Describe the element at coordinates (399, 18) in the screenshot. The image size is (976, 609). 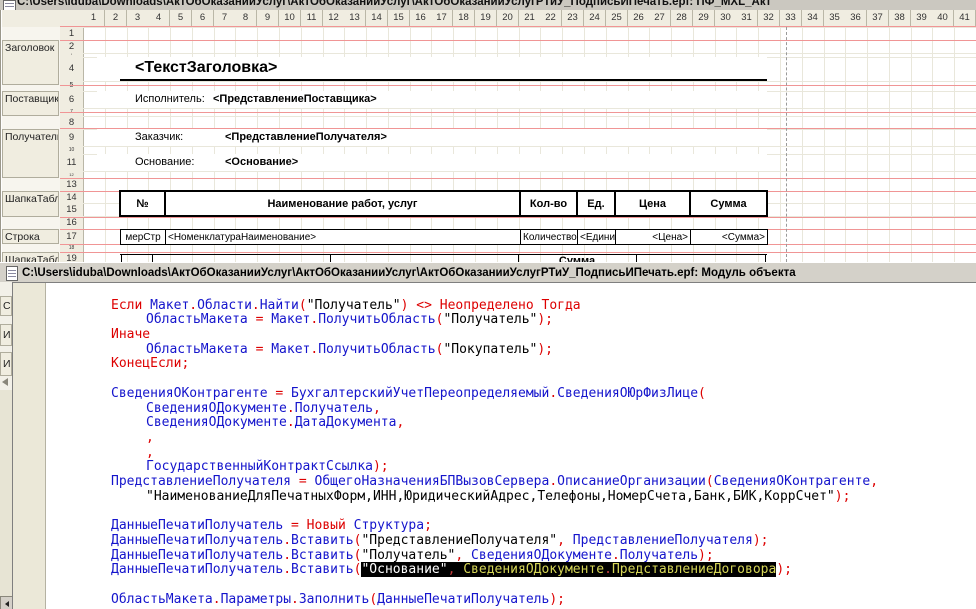
I see `column-header: 15` at that location.